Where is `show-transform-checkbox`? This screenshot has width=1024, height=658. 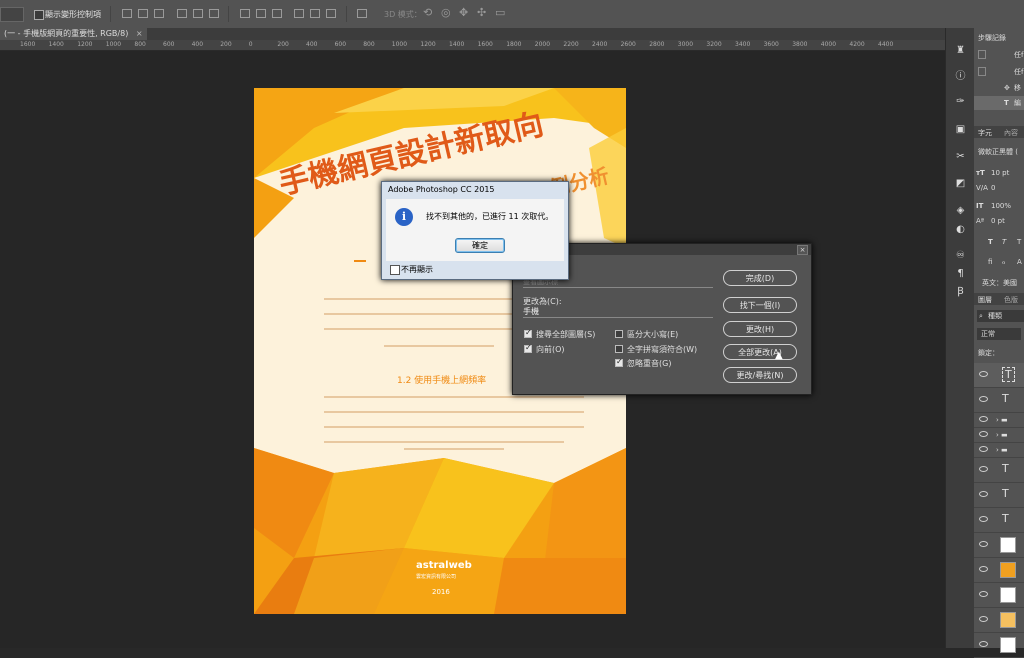
show-transform-checkbox is located at coordinates (39, 15).